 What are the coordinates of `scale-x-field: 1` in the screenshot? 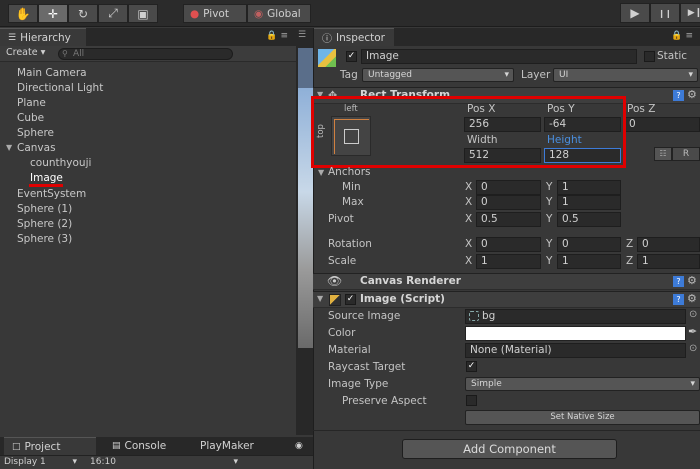 It's located at (508, 261).